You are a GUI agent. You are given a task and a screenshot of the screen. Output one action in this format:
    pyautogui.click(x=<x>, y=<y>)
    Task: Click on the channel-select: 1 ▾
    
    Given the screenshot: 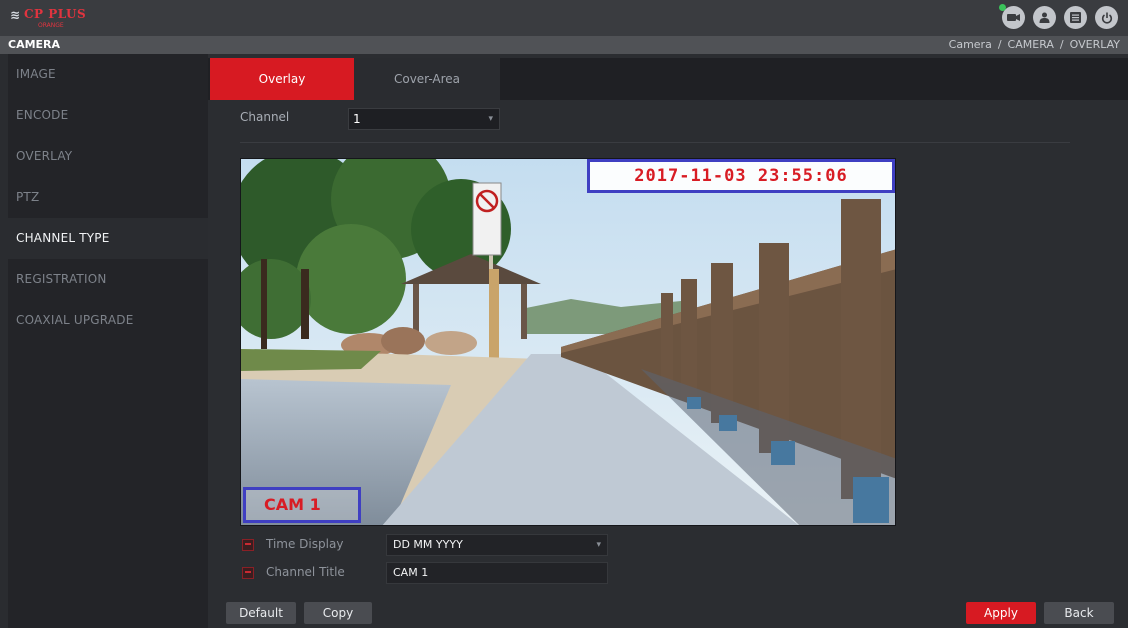 What is the action you would take?
    pyautogui.click(x=424, y=119)
    